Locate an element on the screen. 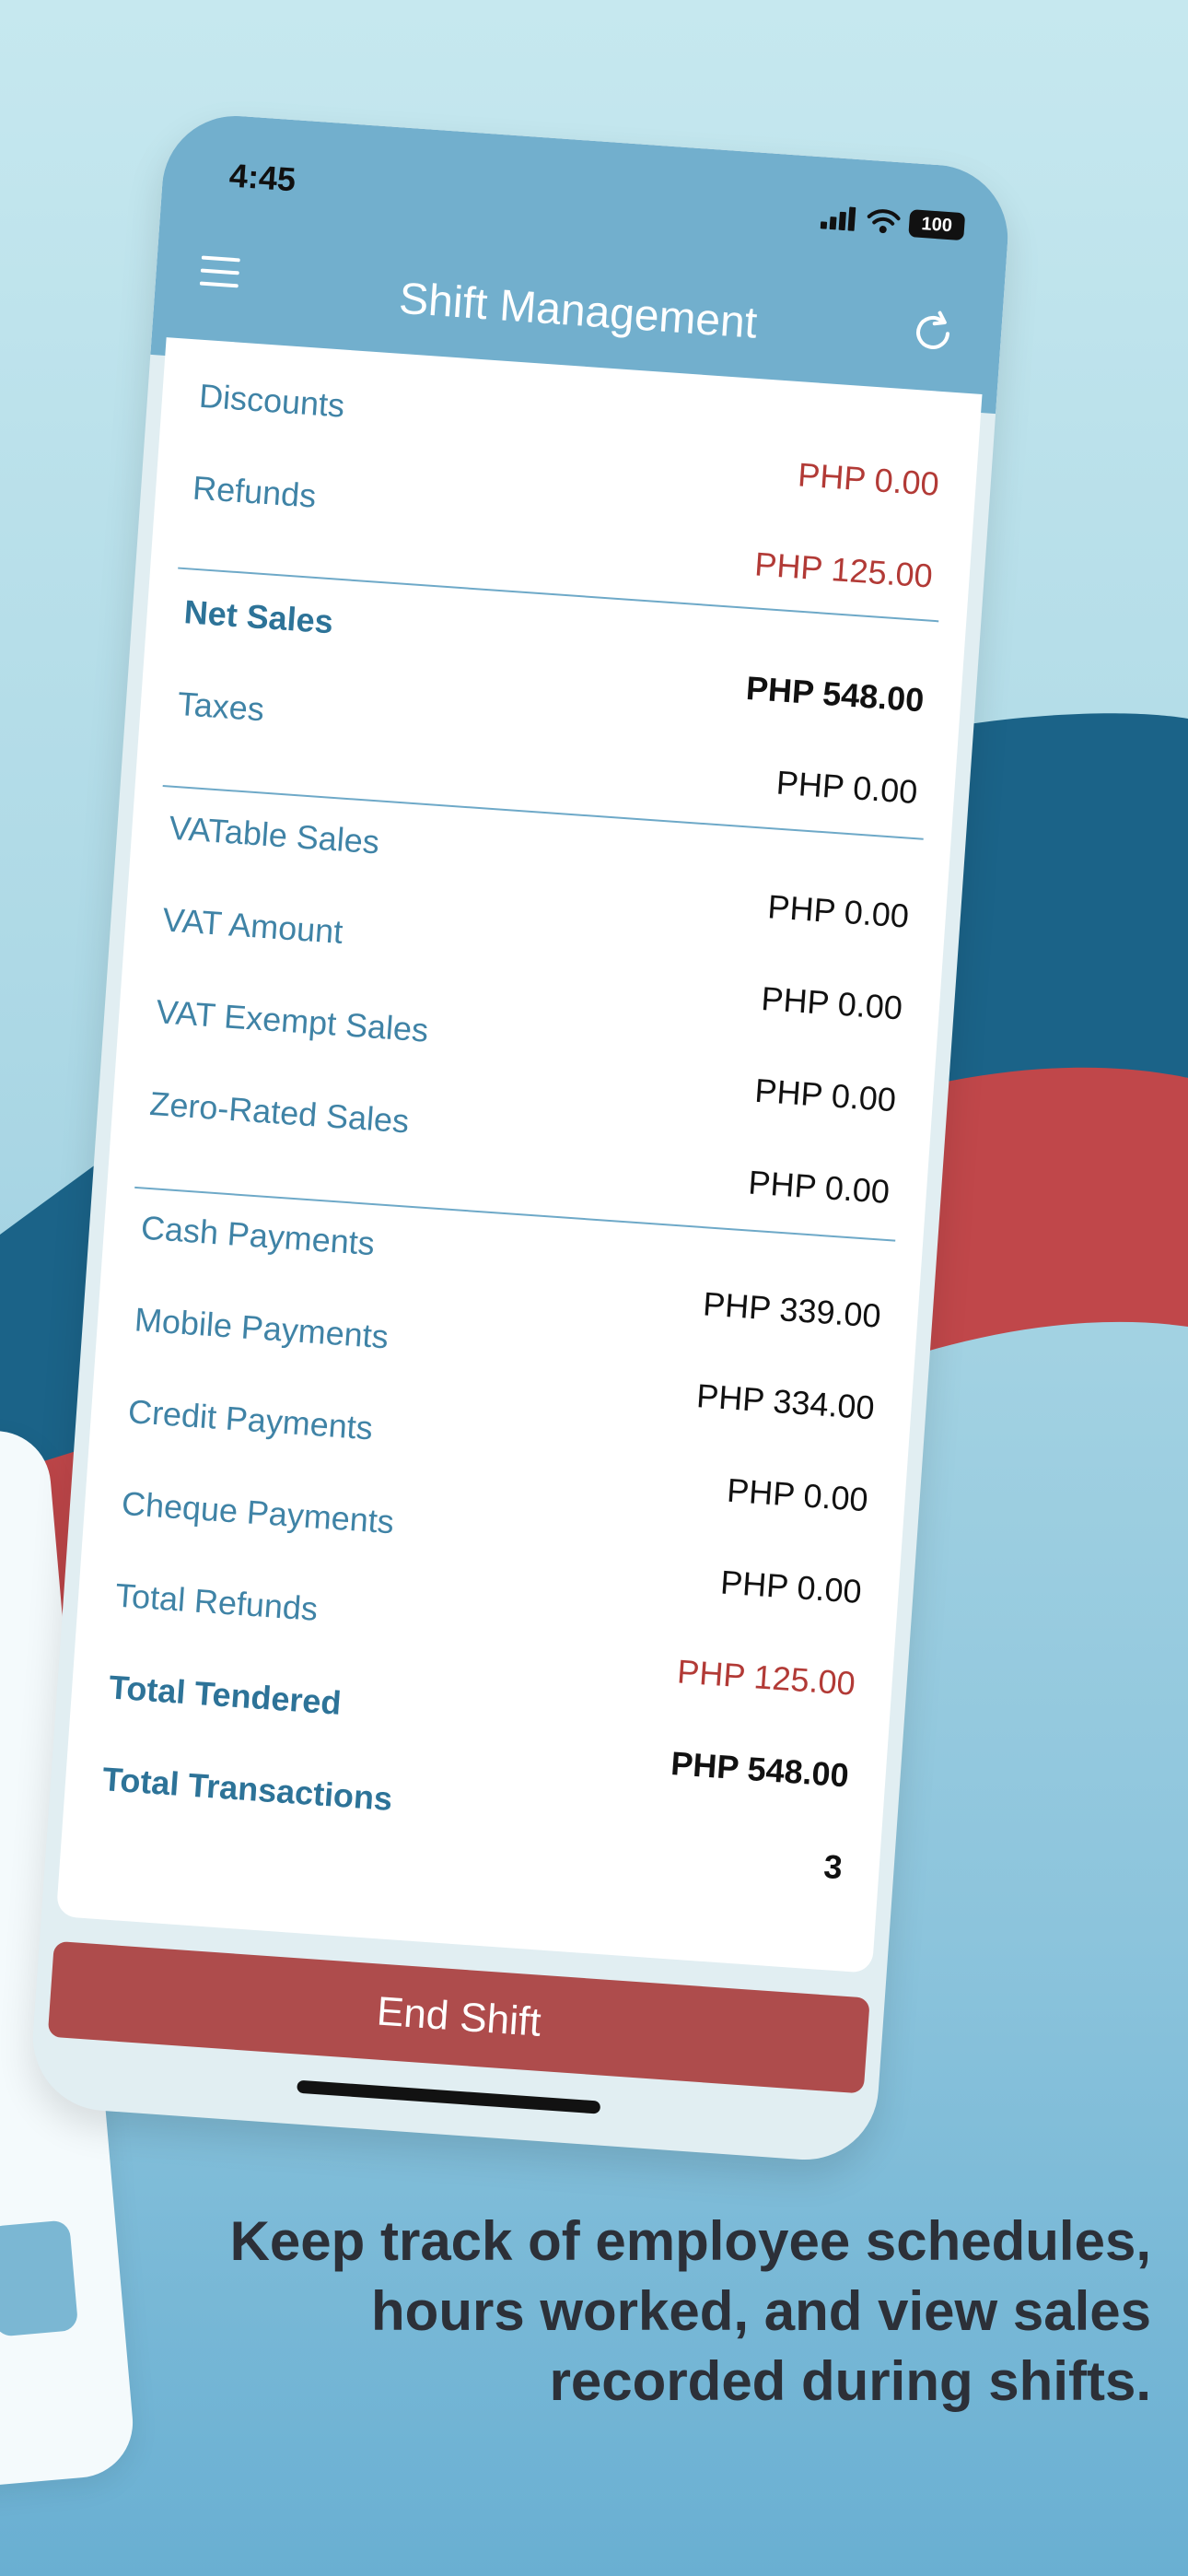 The width and height of the screenshot is (1188, 2576). discounts-value: PHP 0.00 is located at coordinates (869, 479).